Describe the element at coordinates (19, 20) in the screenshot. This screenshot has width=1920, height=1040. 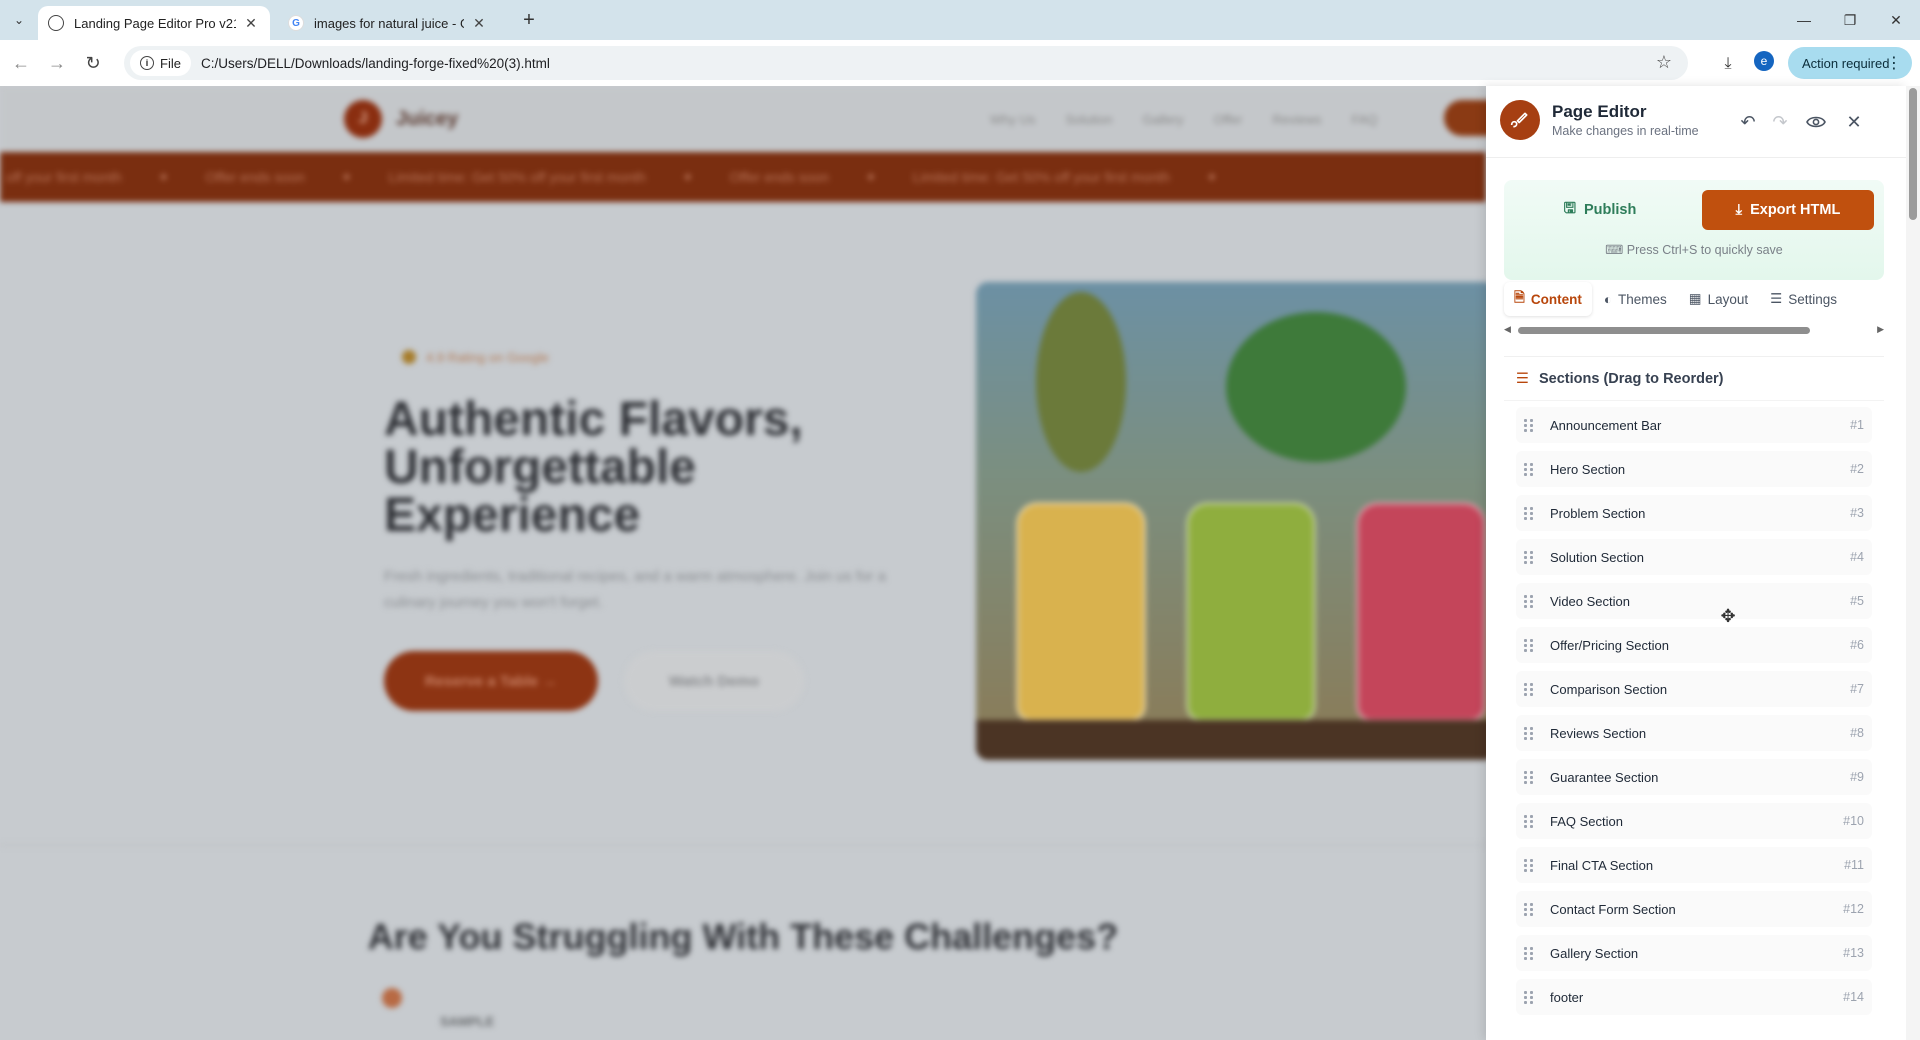
I see `tab-search-chevron-icon: ⌄` at that location.